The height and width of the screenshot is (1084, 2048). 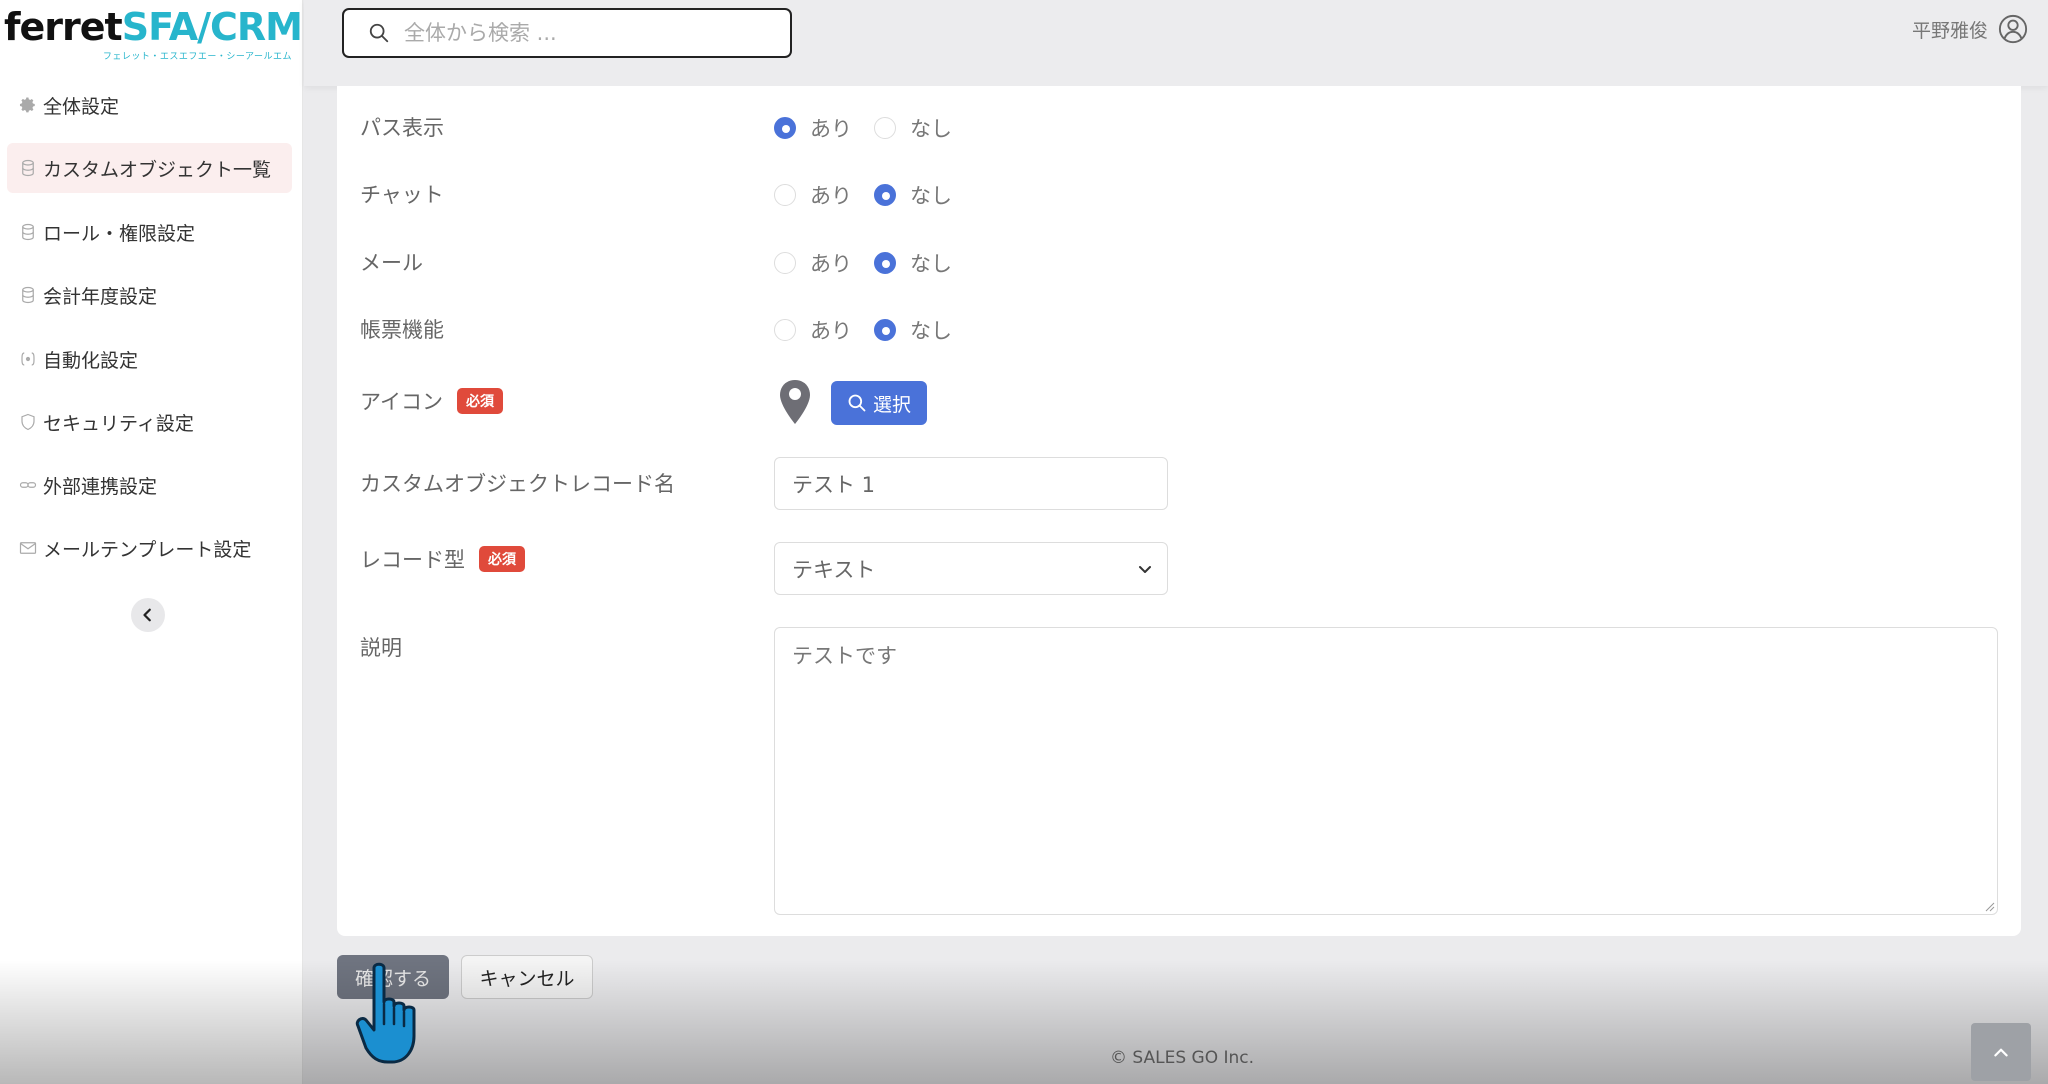 I want to click on sidebar-item-integrations: 外部連携設定, so click(x=149, y=485).